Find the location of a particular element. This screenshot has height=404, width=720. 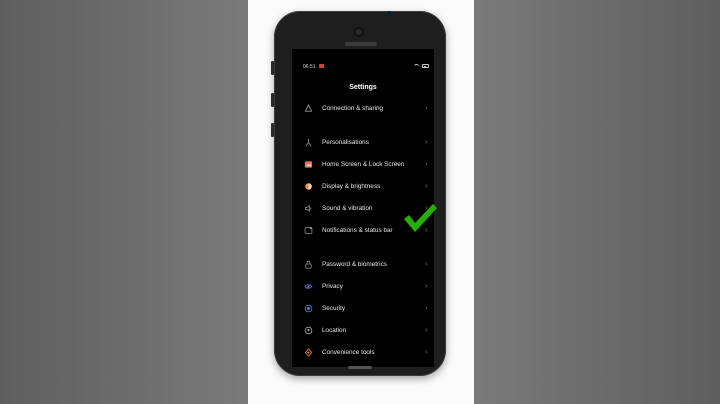

settings-item-personalisations: Personalisations › is located at coordinates (363, 143).